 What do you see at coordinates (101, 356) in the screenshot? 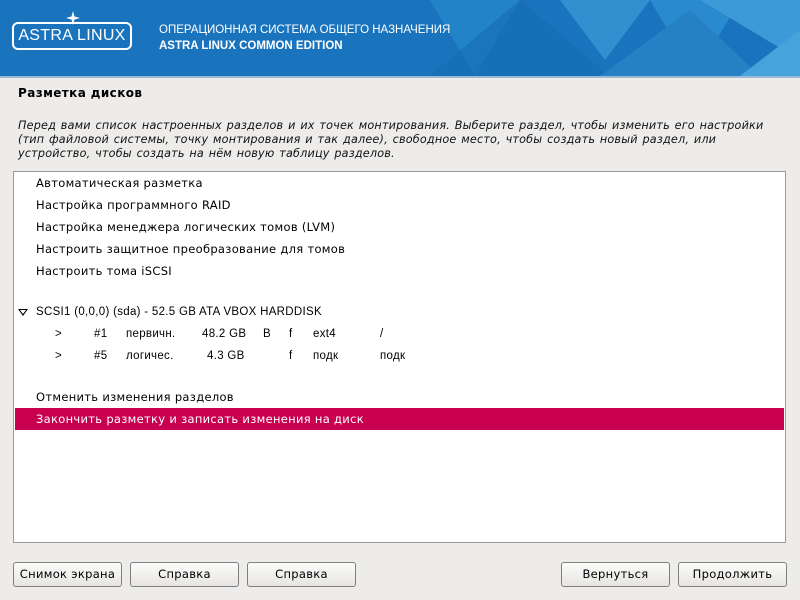
I see `partition-number: #5` at bounding box center [101, 356].